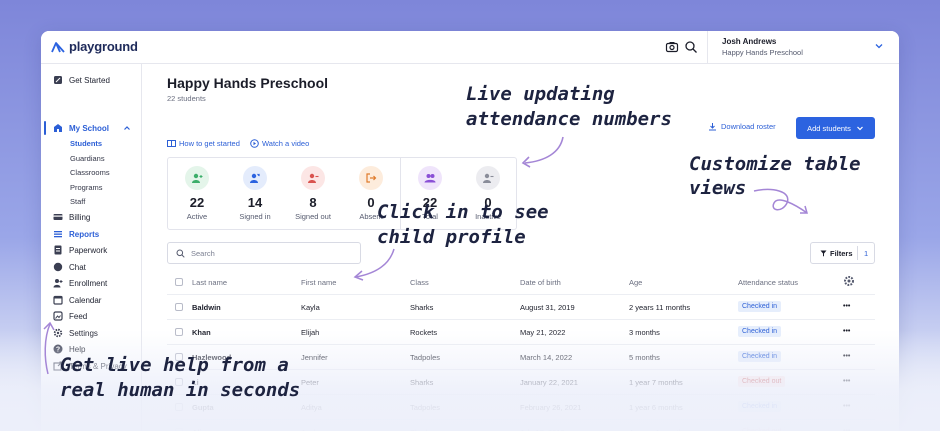 This screenshot has height=431, width=940. I want to click on sidebar-item-reports: Reports, so click(76, 234).